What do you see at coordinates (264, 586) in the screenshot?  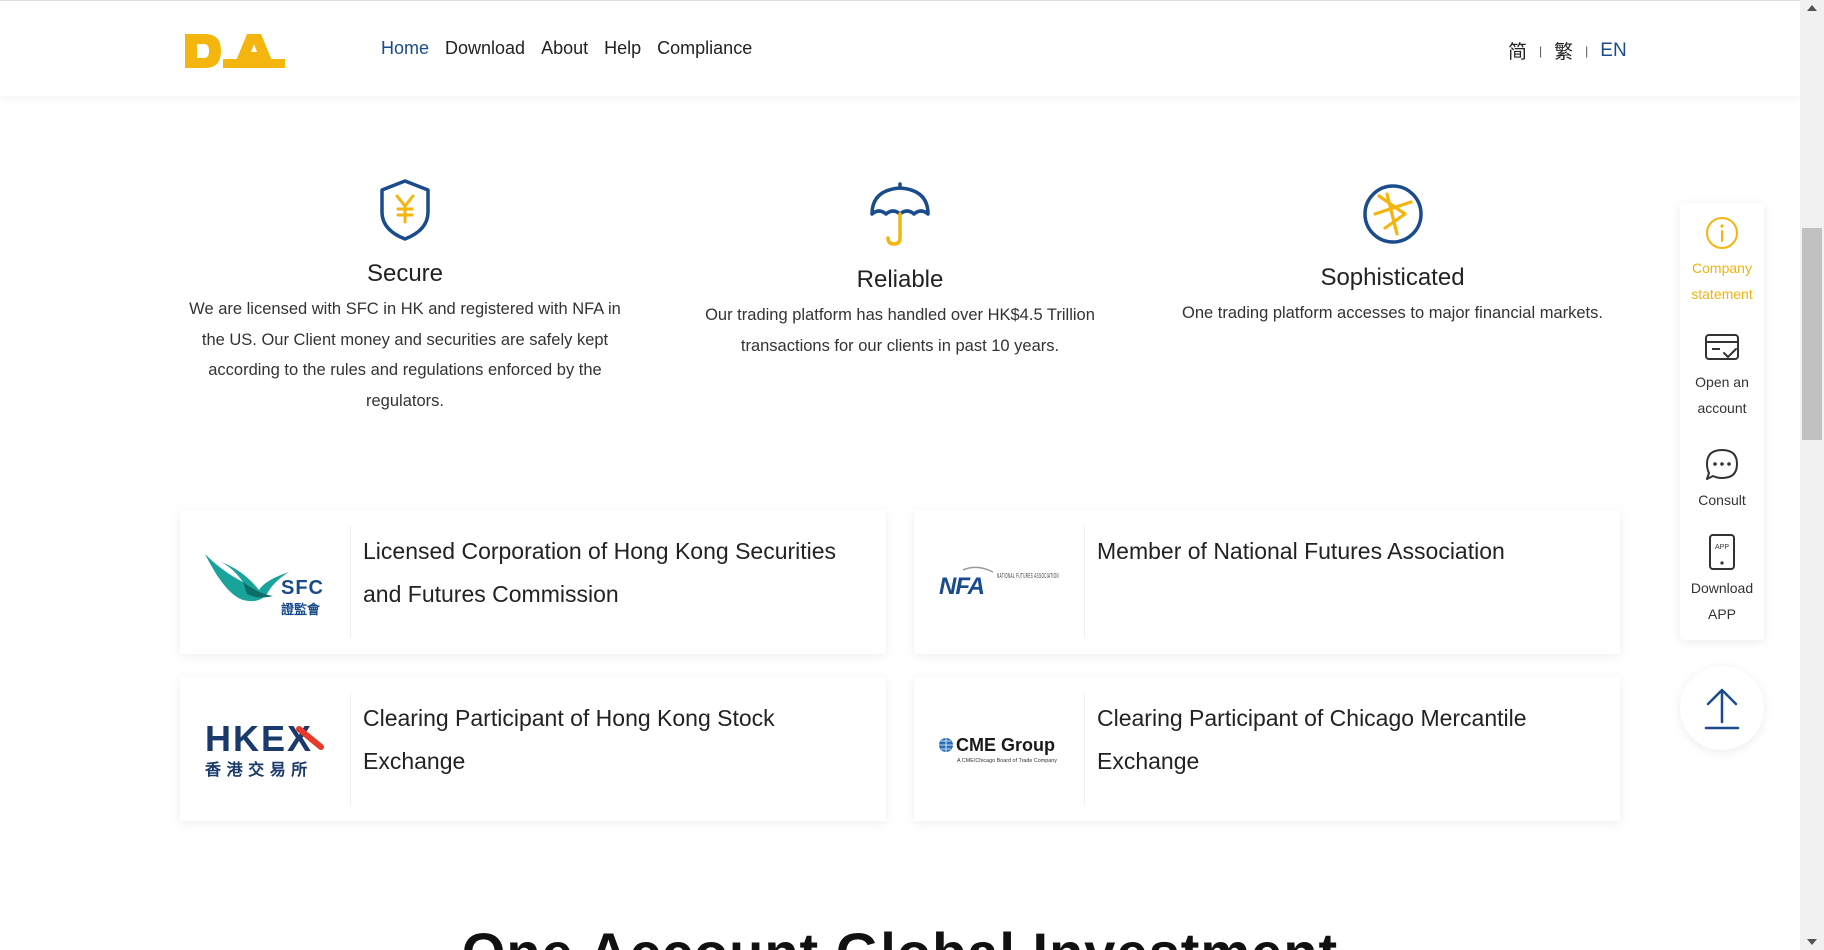 I see `sfc-eagle-icon: SFC 證監會` at bounding box center [264, 586].